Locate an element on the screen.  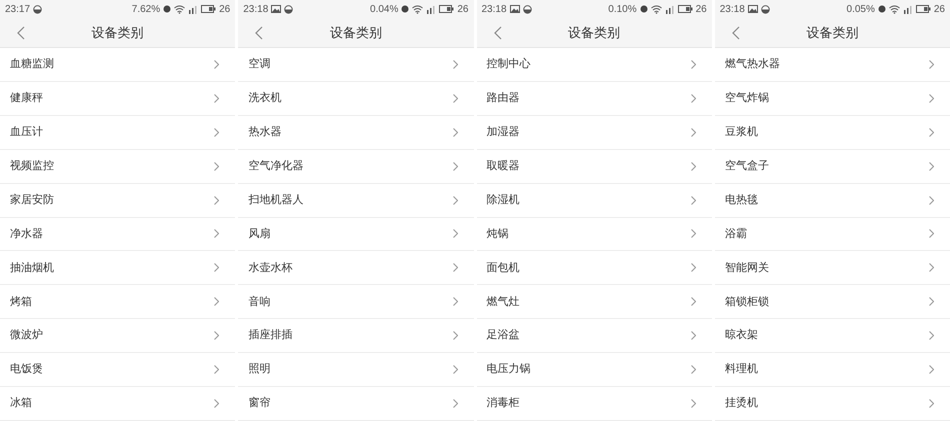
category-item: 扫地机器人 is located at coordinates (356, 201).